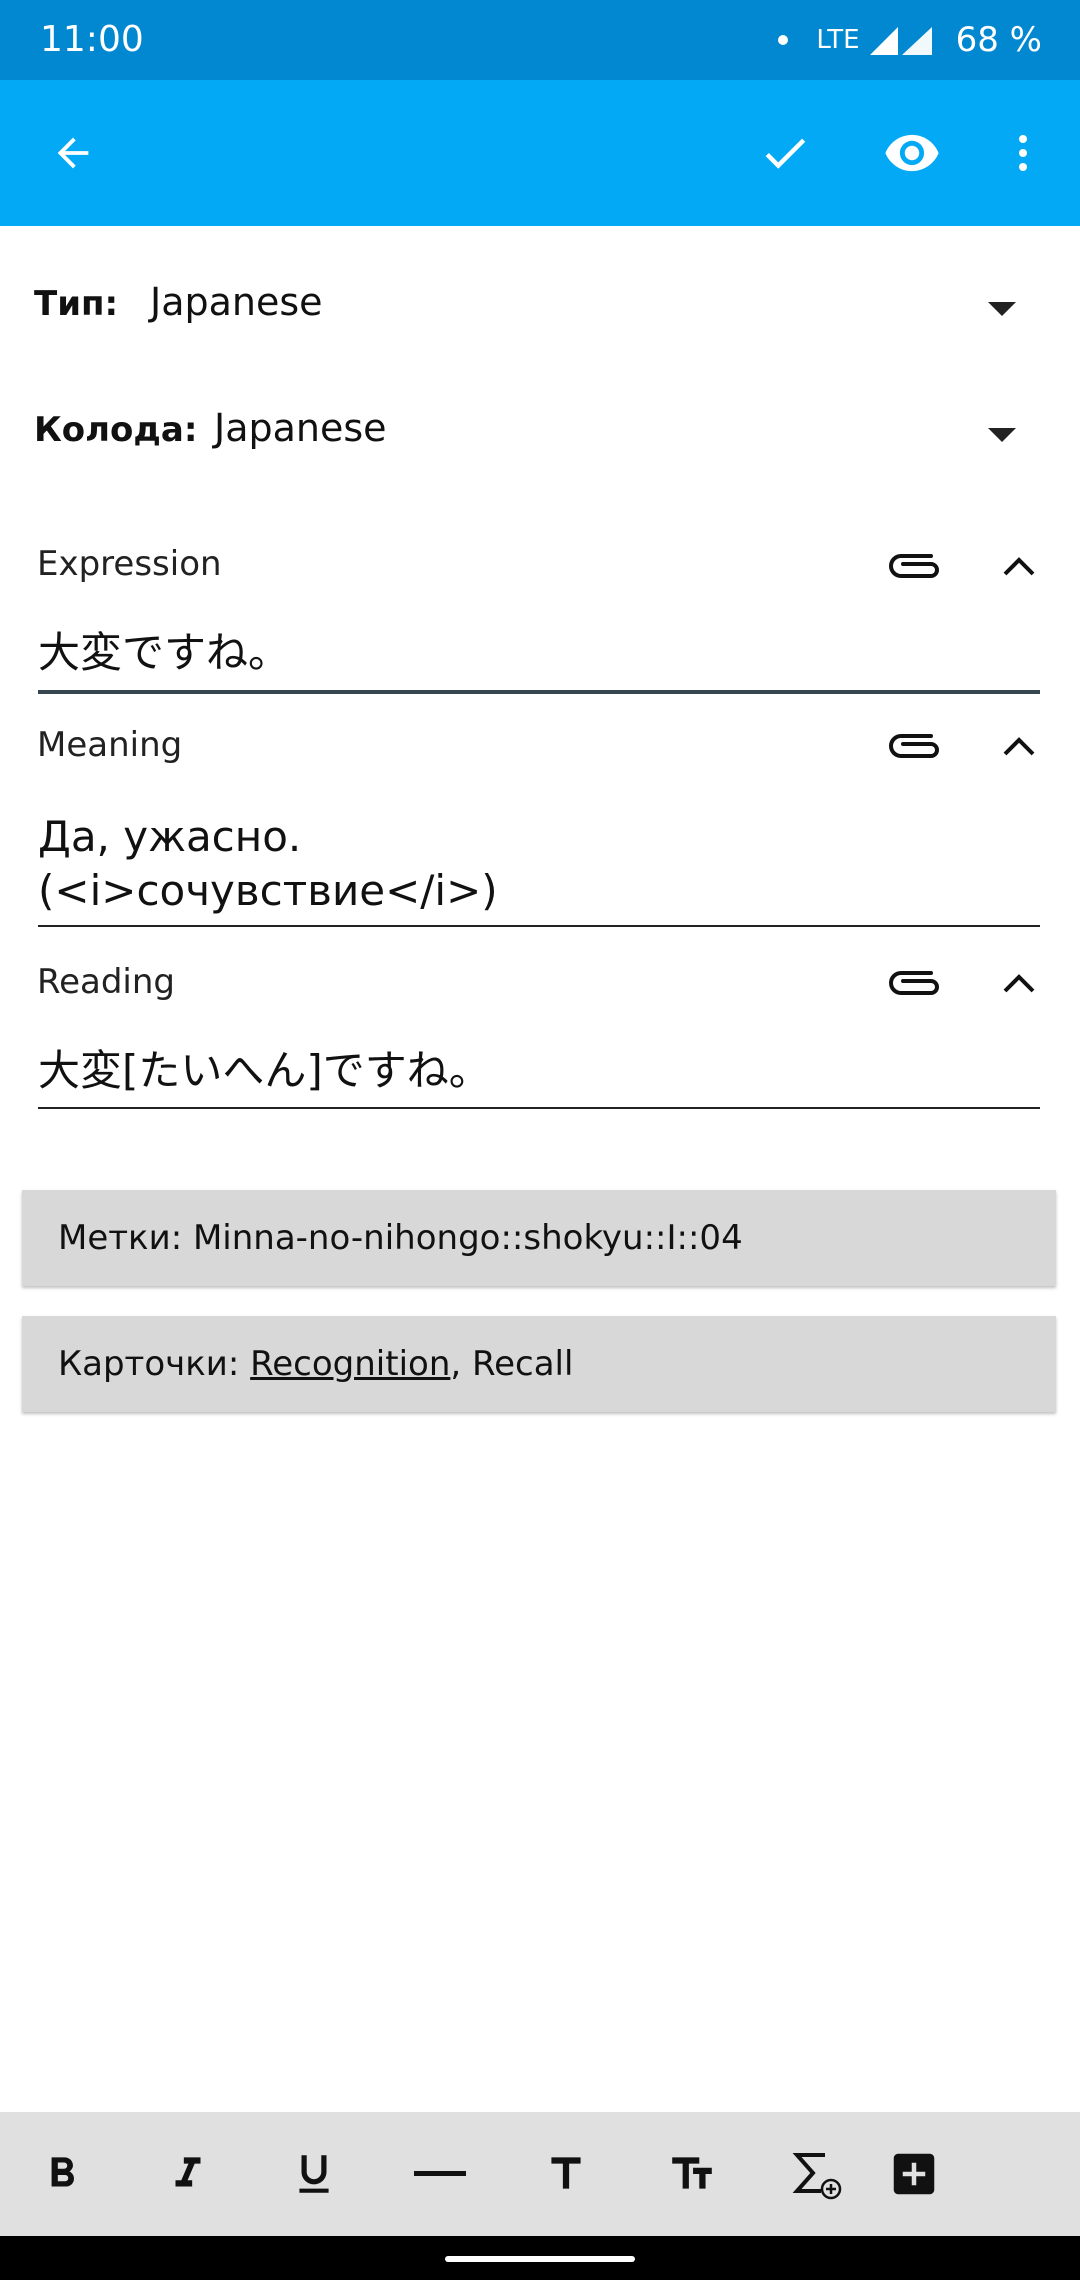  Describe the element at coordinates (350, 1364) in the screenshot. I see `cards-recognition: Recognition` at that location.